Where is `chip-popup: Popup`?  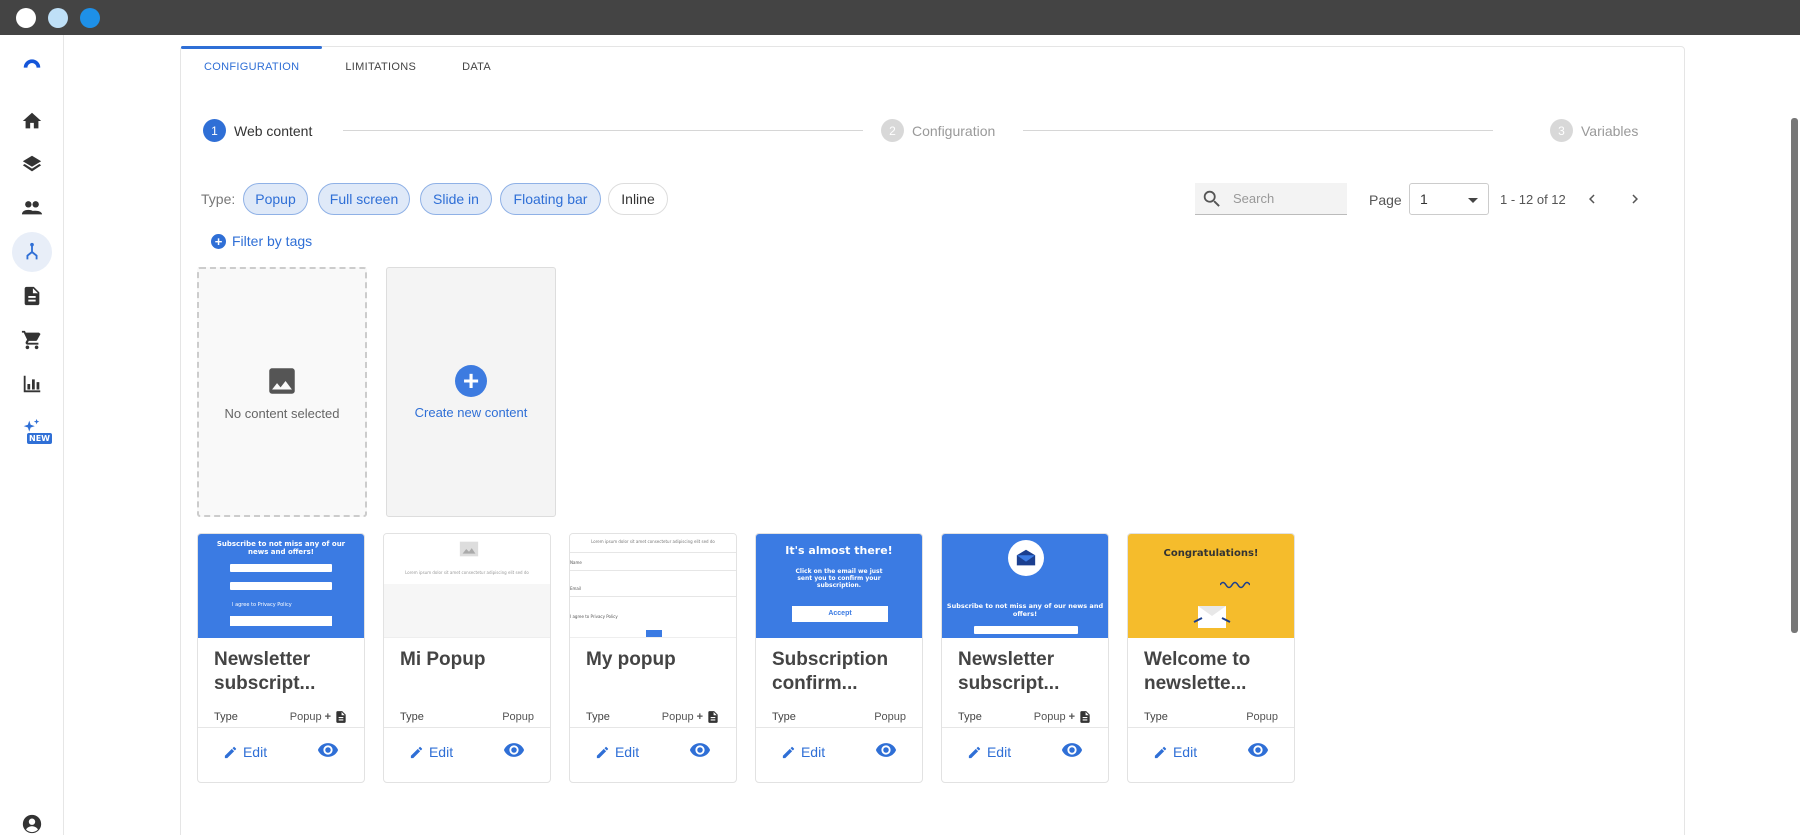
chip-popup: Popup is located at coordinates (275, 199).